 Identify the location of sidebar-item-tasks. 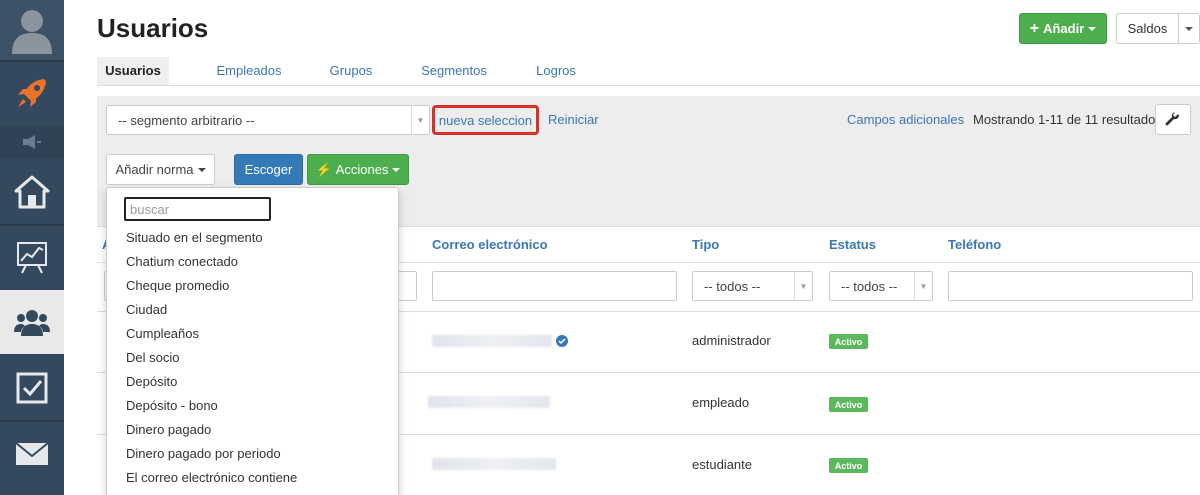
(32, 388).